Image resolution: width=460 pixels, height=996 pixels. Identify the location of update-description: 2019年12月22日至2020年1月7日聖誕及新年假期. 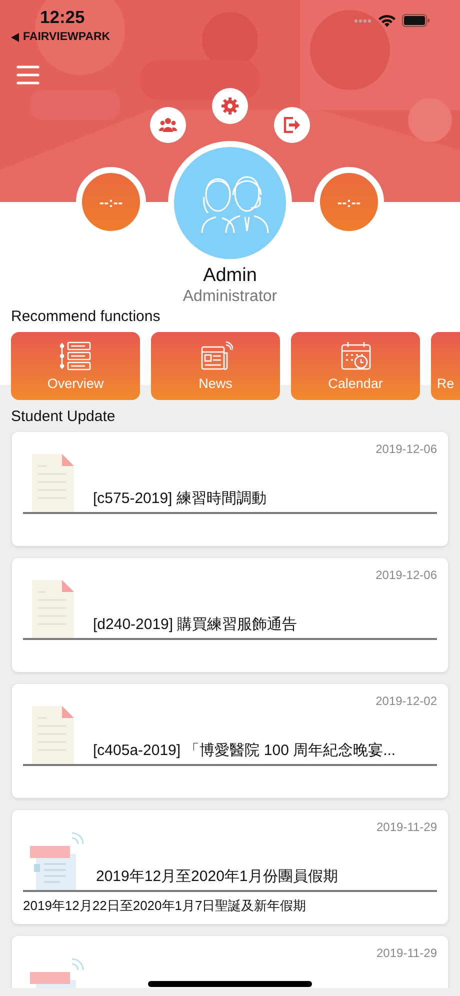
(164, 906).